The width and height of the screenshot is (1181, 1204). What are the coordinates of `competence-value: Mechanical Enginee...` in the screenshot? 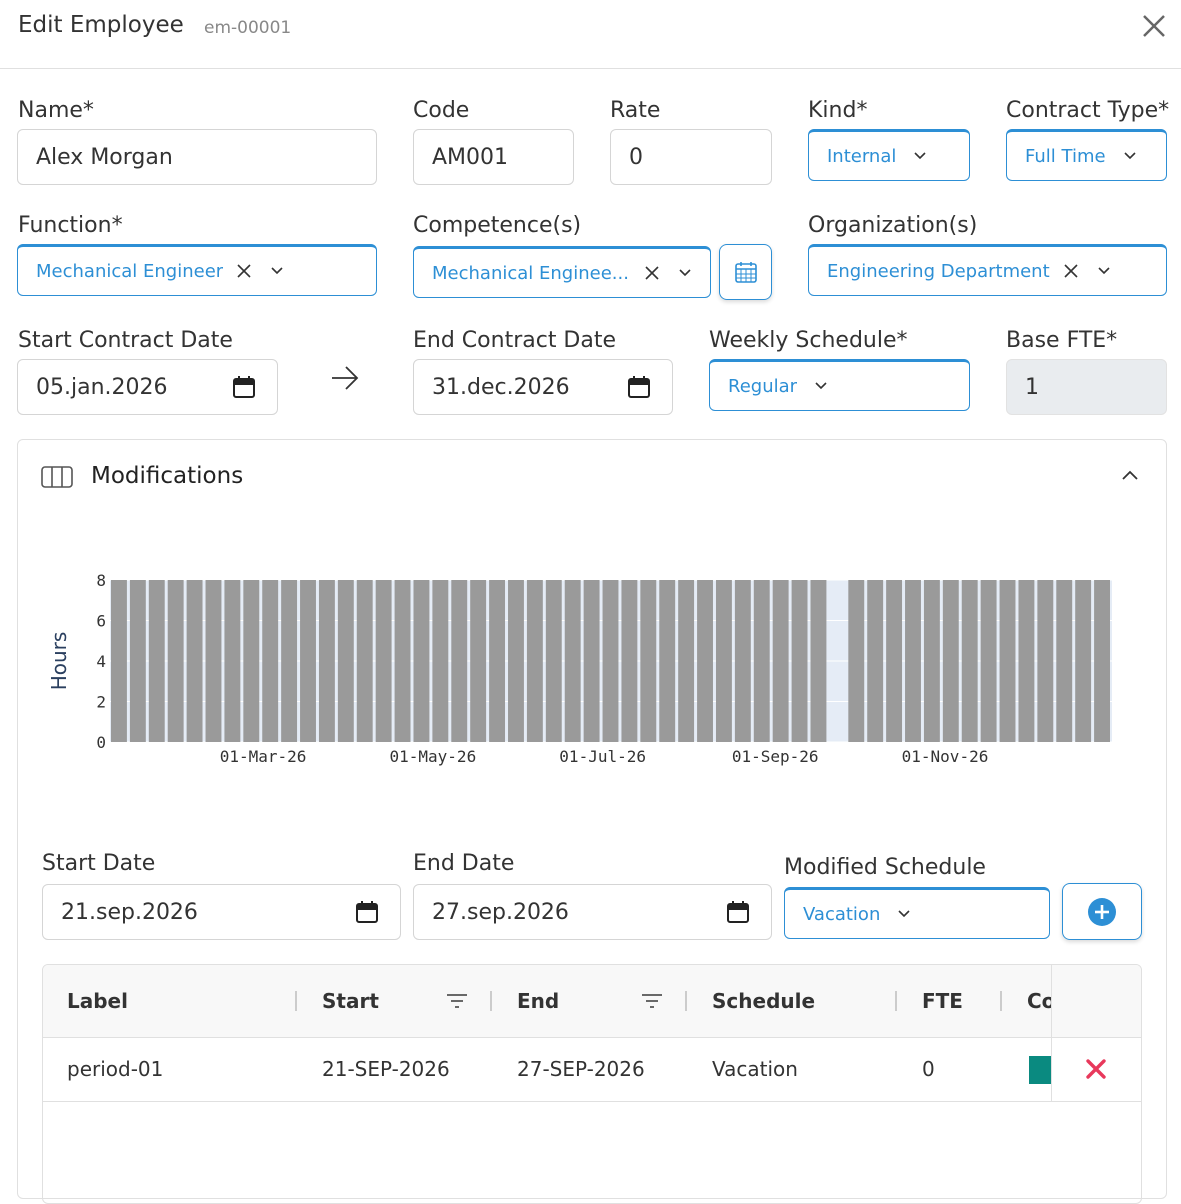 It's located at (530, 273).